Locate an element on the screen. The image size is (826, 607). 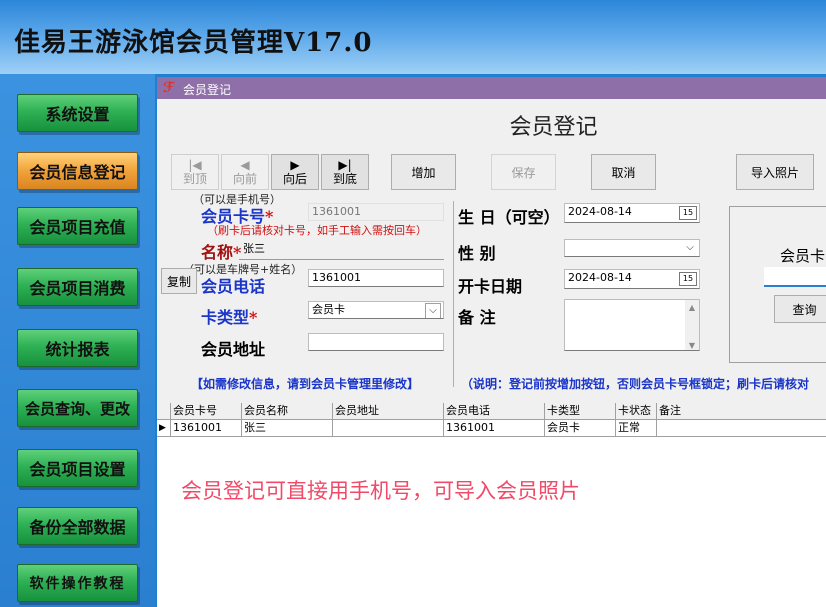
grid-header-name: 会员名称 is located at coordinates (287, 411).